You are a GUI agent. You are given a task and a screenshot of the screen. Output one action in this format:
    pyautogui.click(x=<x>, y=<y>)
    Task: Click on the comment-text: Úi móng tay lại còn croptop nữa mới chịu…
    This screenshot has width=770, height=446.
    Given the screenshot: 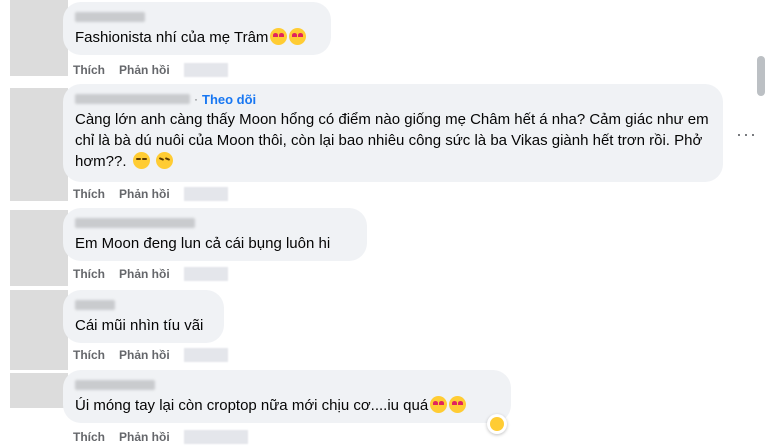 What is the action you would take?
    pyautogui.click(x=252, y=405)
    